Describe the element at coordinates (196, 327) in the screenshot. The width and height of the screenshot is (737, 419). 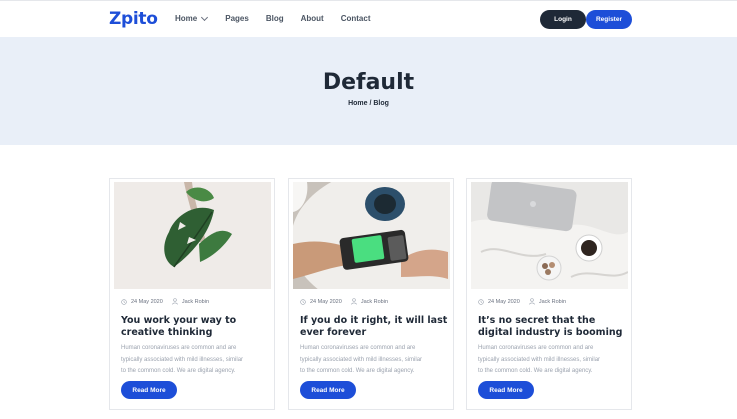
I see `post-title: You work your way to creative thinking` at that location.